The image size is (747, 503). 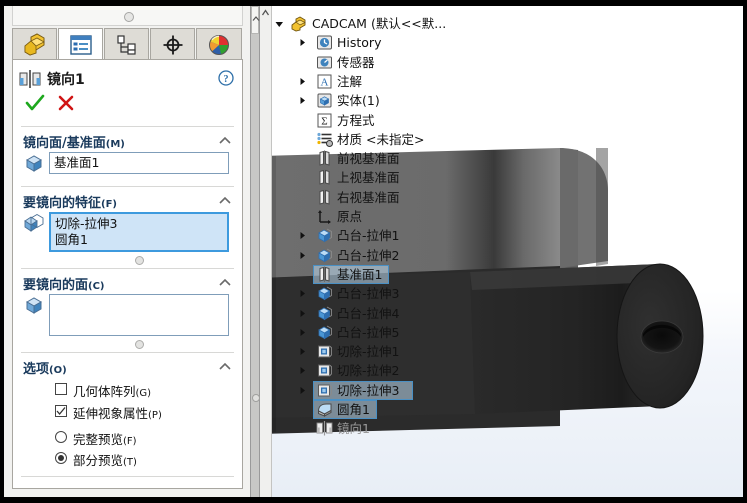 I want to click on tree-row-label: 切除-拉伸1, so click(x=368, y=352).